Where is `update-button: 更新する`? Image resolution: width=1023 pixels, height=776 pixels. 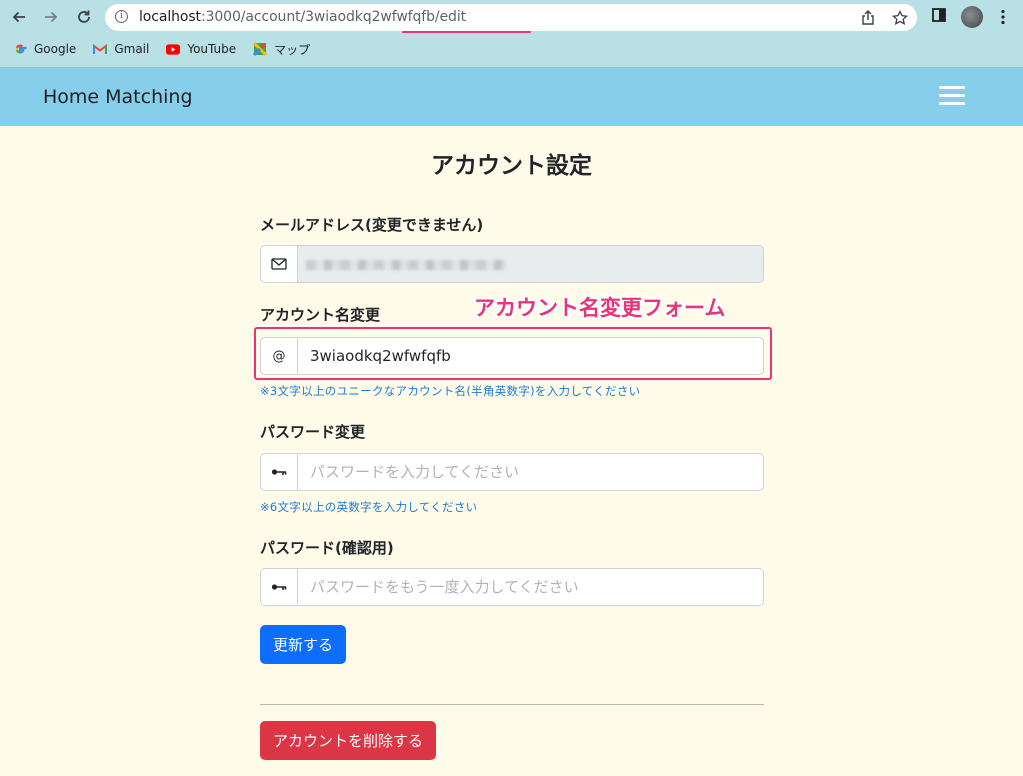 update-button: 更新する is located at coordinates (303, 644).